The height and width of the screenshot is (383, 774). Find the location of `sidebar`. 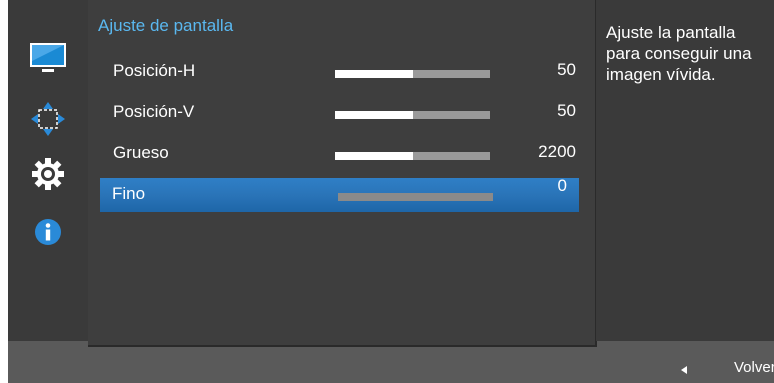

sidebar is located at coordinates (48, 170).